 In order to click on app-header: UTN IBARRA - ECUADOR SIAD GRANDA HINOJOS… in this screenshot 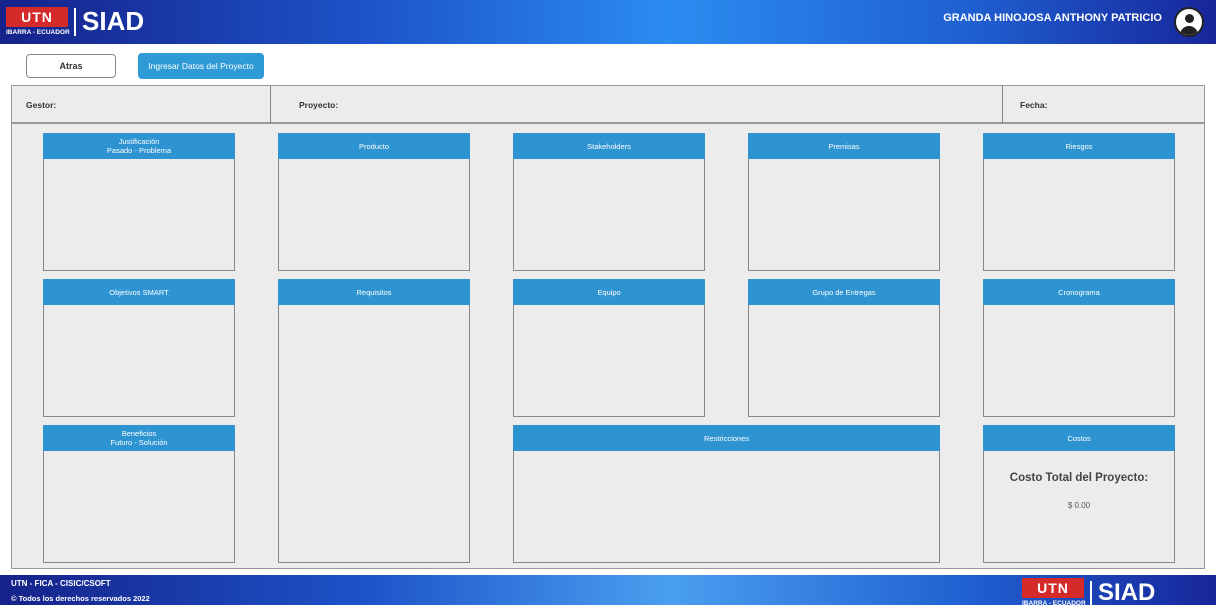, I will do `click(608, 22)`.